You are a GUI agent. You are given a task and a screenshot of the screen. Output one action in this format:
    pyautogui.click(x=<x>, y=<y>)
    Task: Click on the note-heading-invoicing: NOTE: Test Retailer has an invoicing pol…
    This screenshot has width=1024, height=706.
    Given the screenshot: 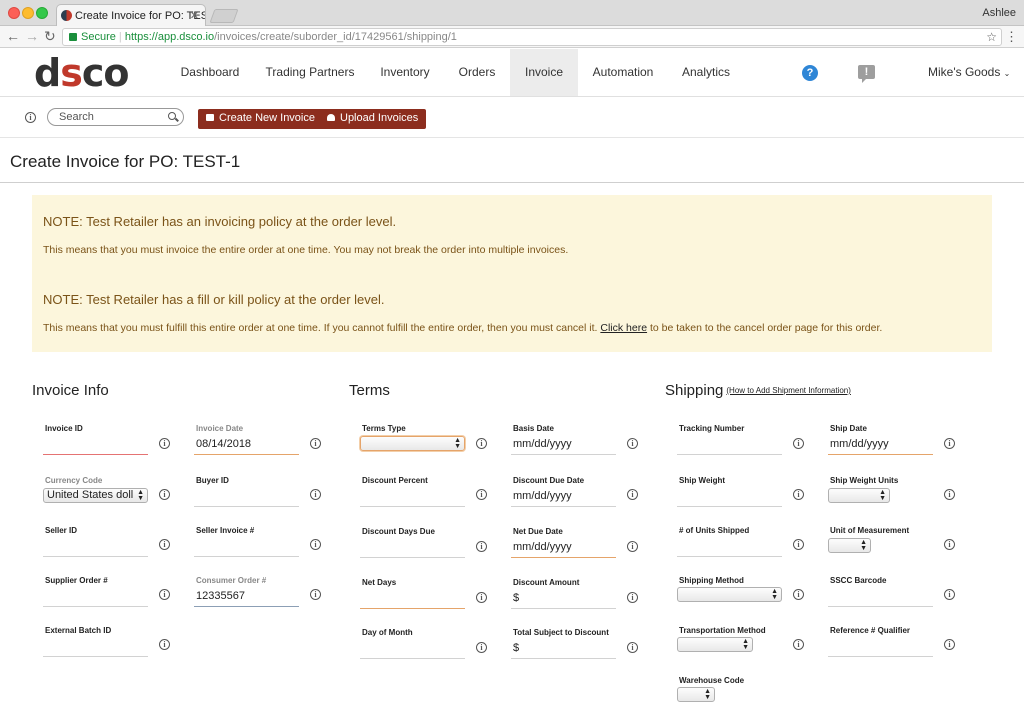 What is the action you would take?
    pyautogui.click(x=220, y=221)
    